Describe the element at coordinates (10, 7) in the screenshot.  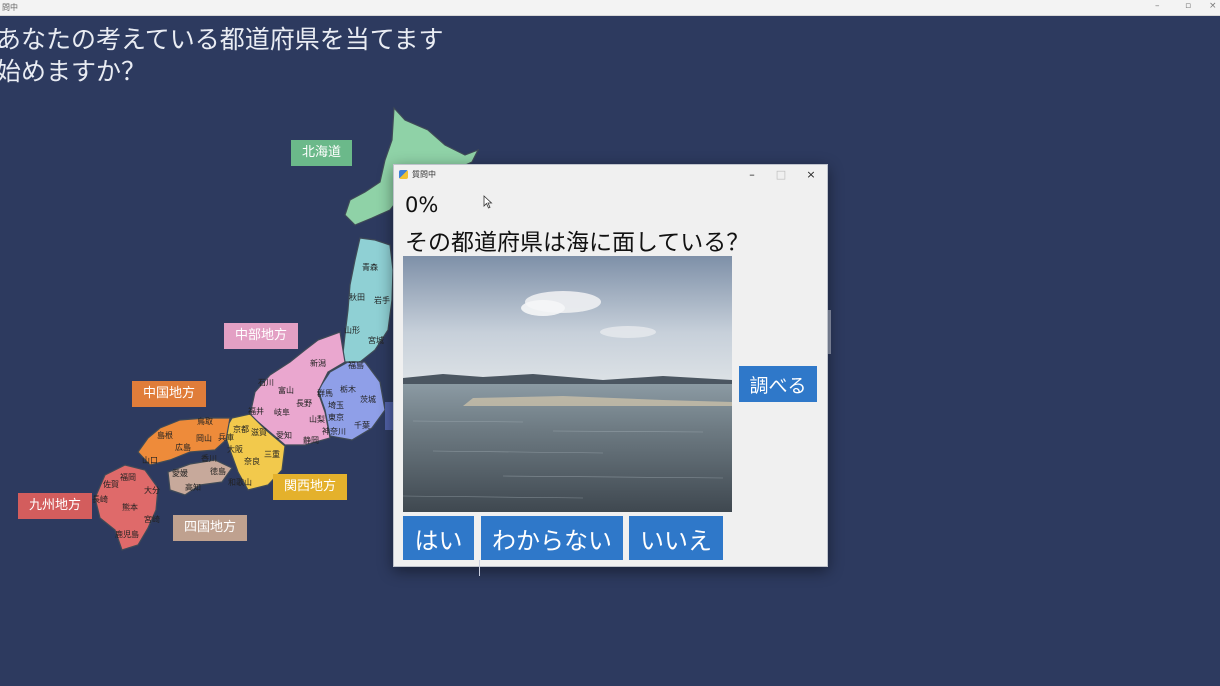
I see `main-window-title: 問中` at that location.